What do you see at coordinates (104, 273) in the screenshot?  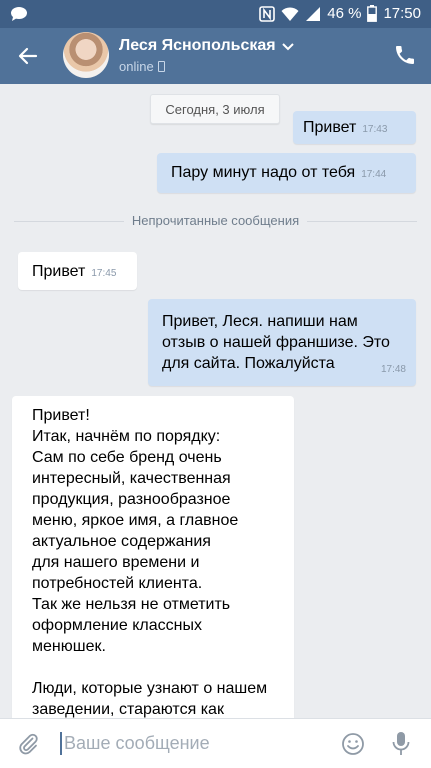 I see `message-time: 17:45` at bounding box center [104, 273].